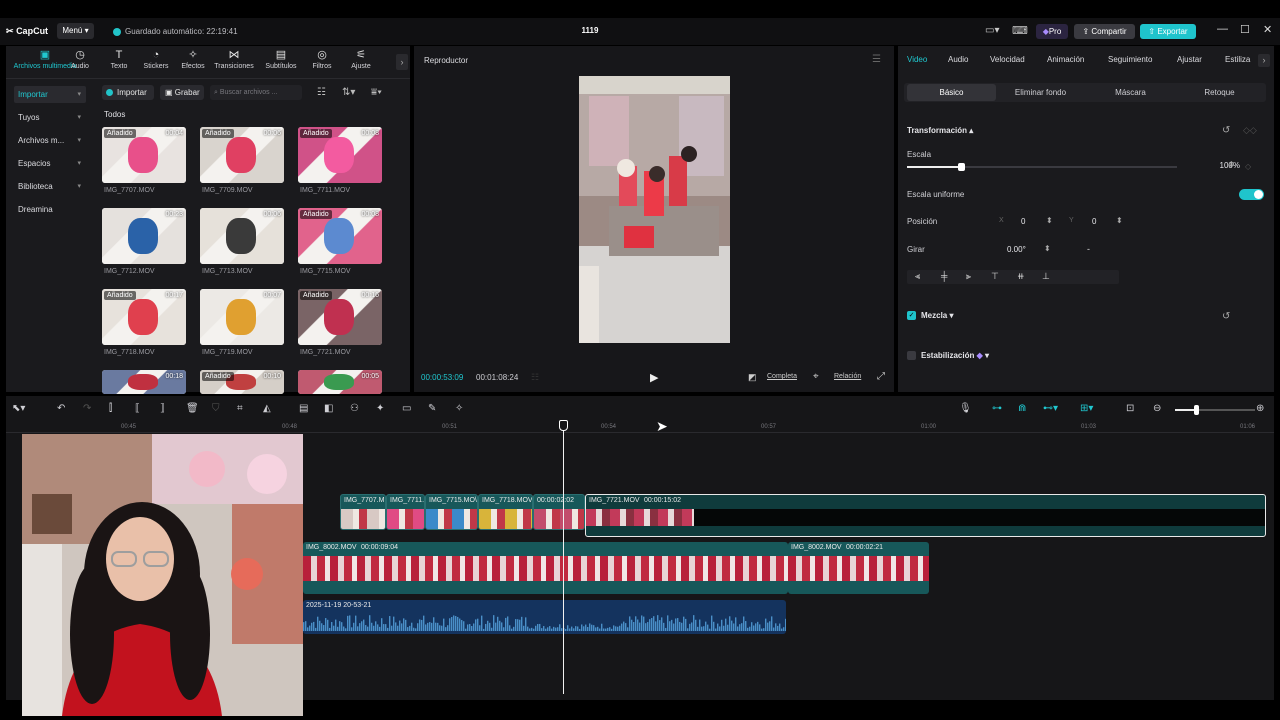 This screenshot has width=1280, height=720. What do you see at coordinates (380, 408) in the screenshot?
I see `magic-icon: ✦` at bounding box center [380, 408].